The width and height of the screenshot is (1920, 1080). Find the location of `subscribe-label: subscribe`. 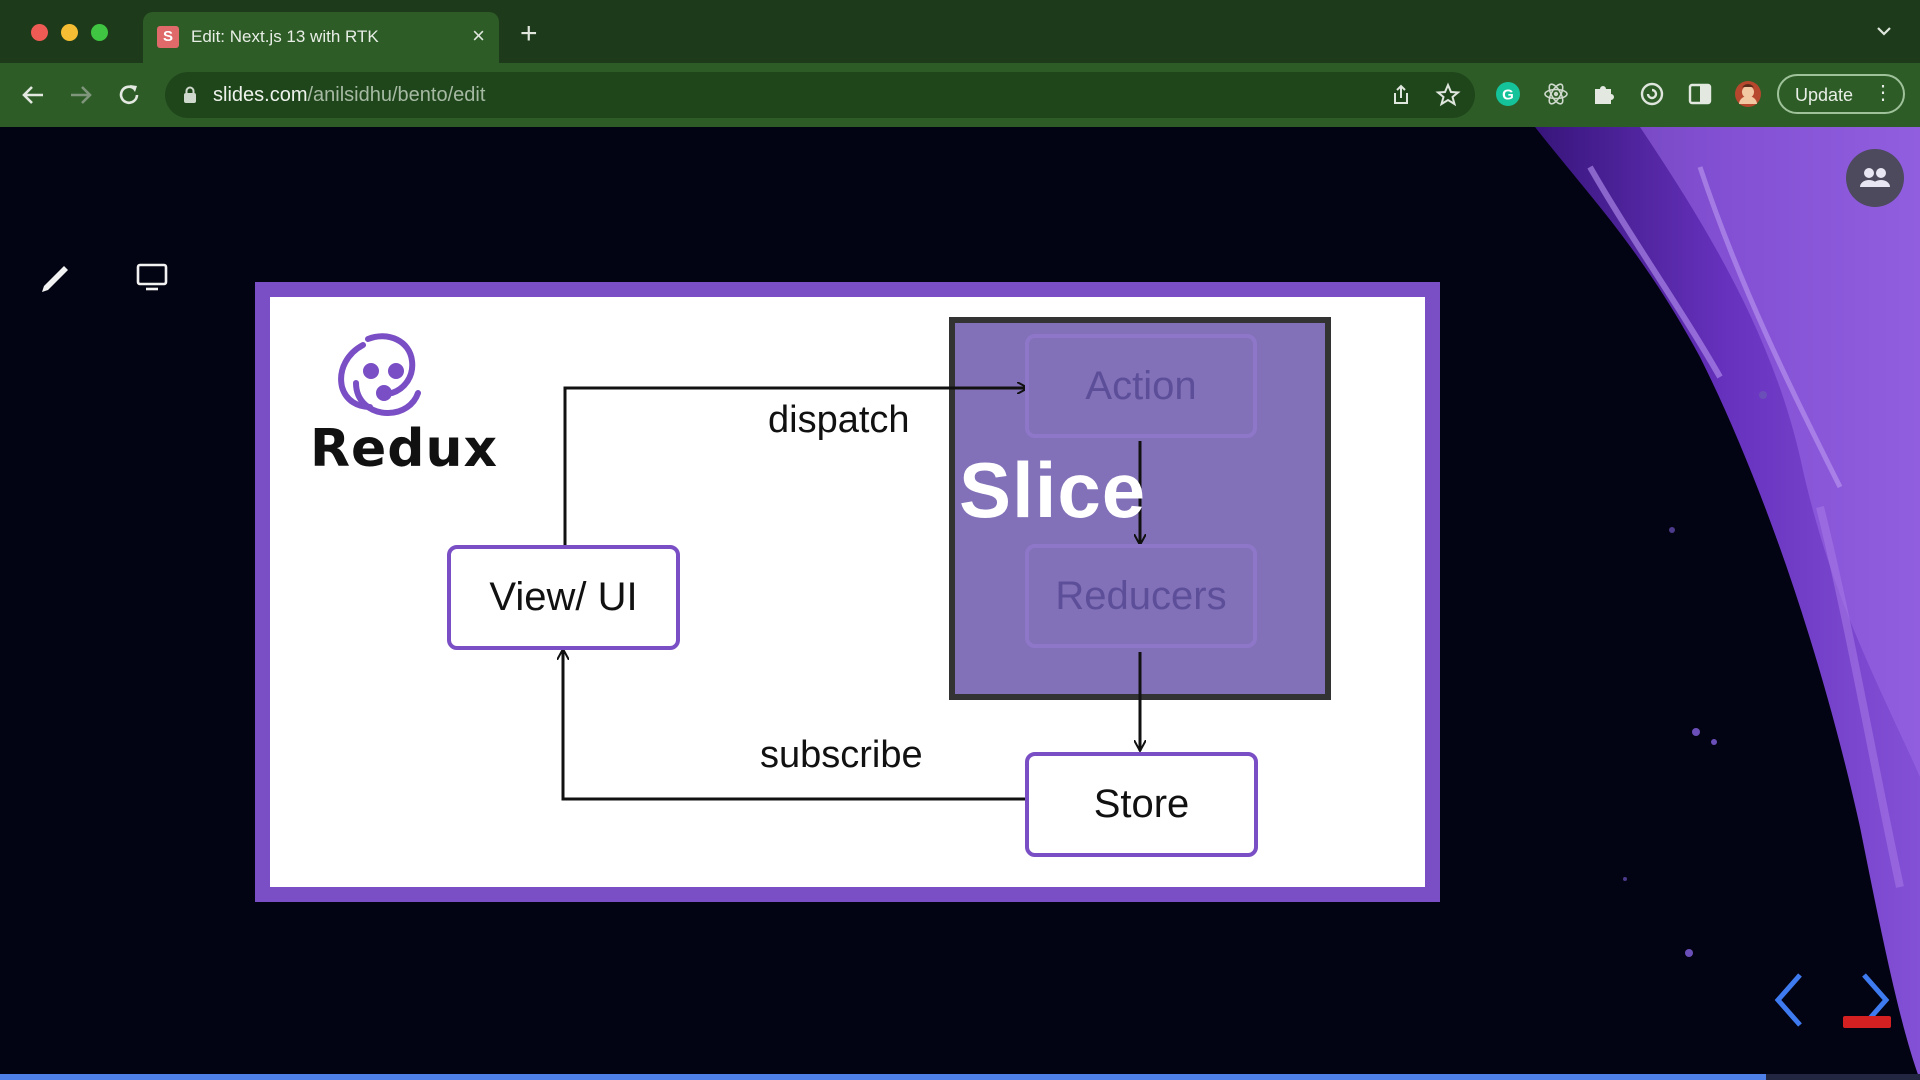

subscribe-label: subscribe is located at coordinates (841, 755).